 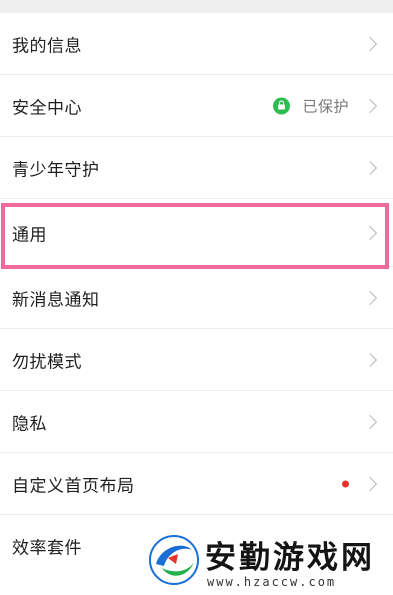 What do you see at coordinates (196, 106) in the screenshot?
I see `settings-item-security-center: 安全中心 已保护` at bounding box center [196, 106].